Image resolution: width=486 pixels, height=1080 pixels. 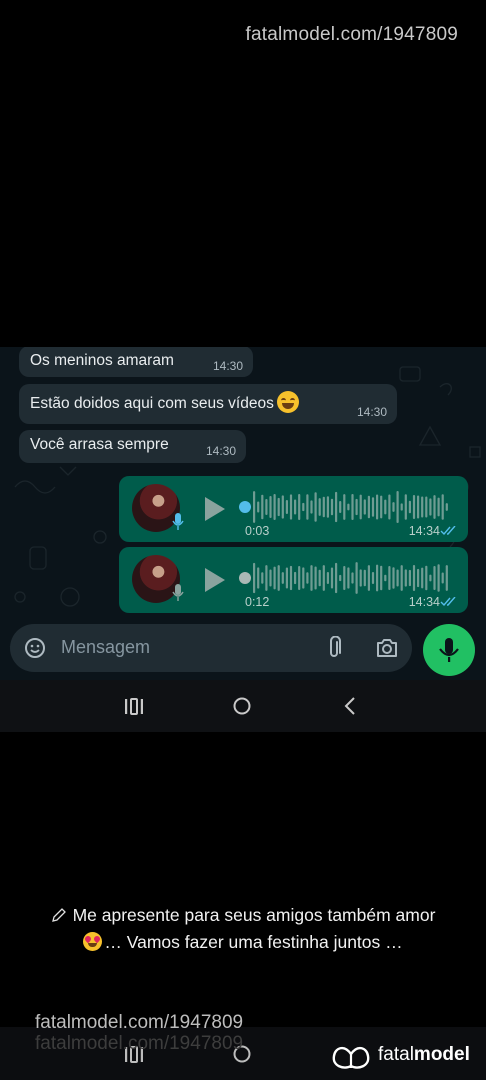 What do you see at coordinates (105, 647) in the screenshot?
I see `message-input: Mensagem` at bounding box center [105, 647].